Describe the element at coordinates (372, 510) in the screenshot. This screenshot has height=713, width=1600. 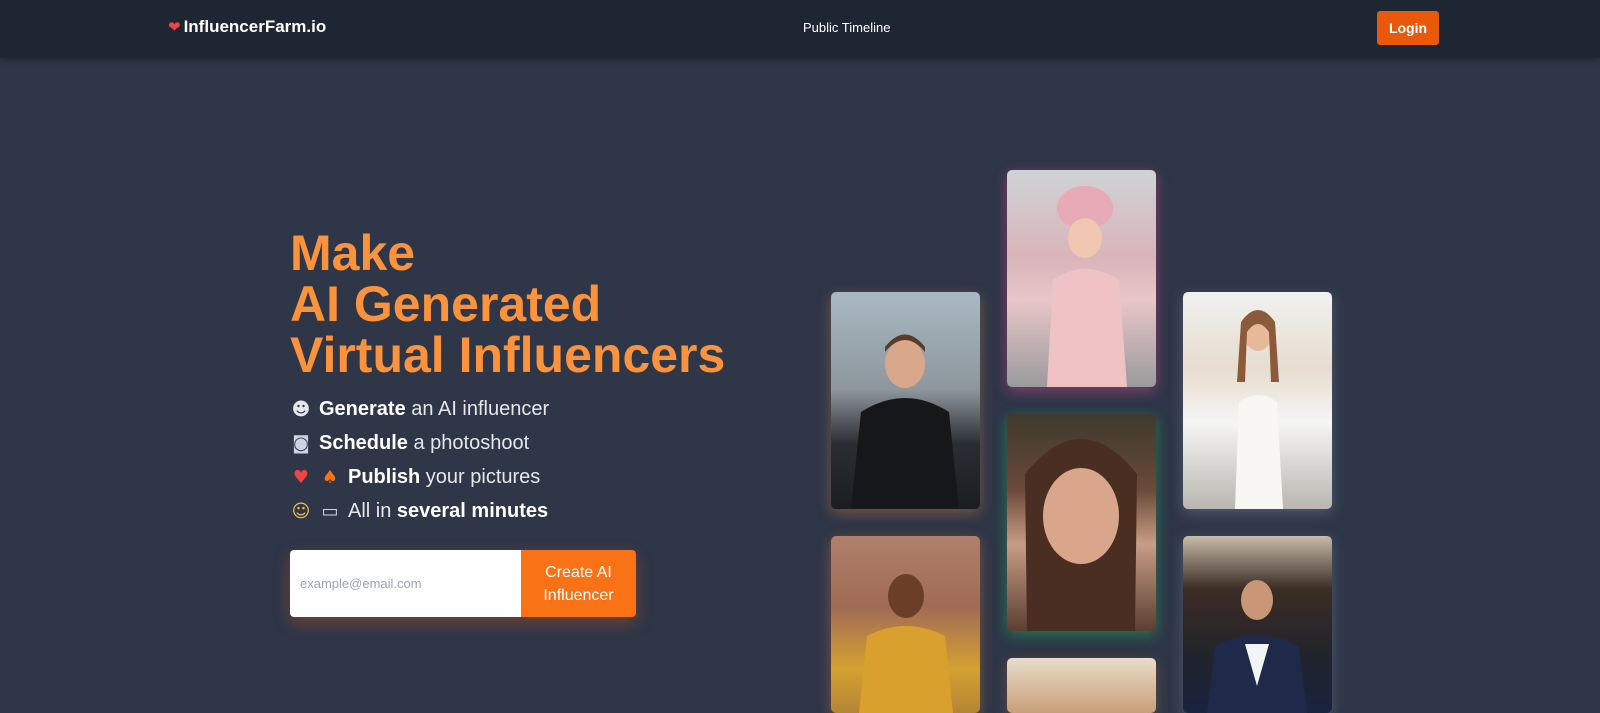
I see `feature-prefix: All in` at that location.